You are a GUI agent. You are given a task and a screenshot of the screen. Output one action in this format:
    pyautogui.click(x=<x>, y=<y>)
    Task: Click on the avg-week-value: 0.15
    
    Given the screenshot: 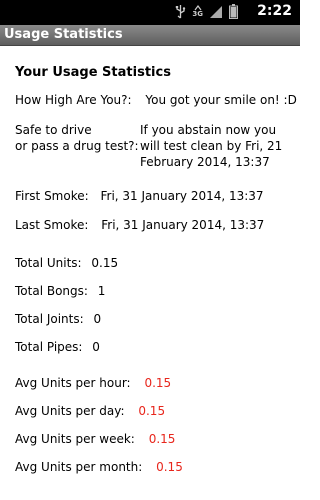 What is the action you would take?
    pyautogui.click(x=162, y=439)
    